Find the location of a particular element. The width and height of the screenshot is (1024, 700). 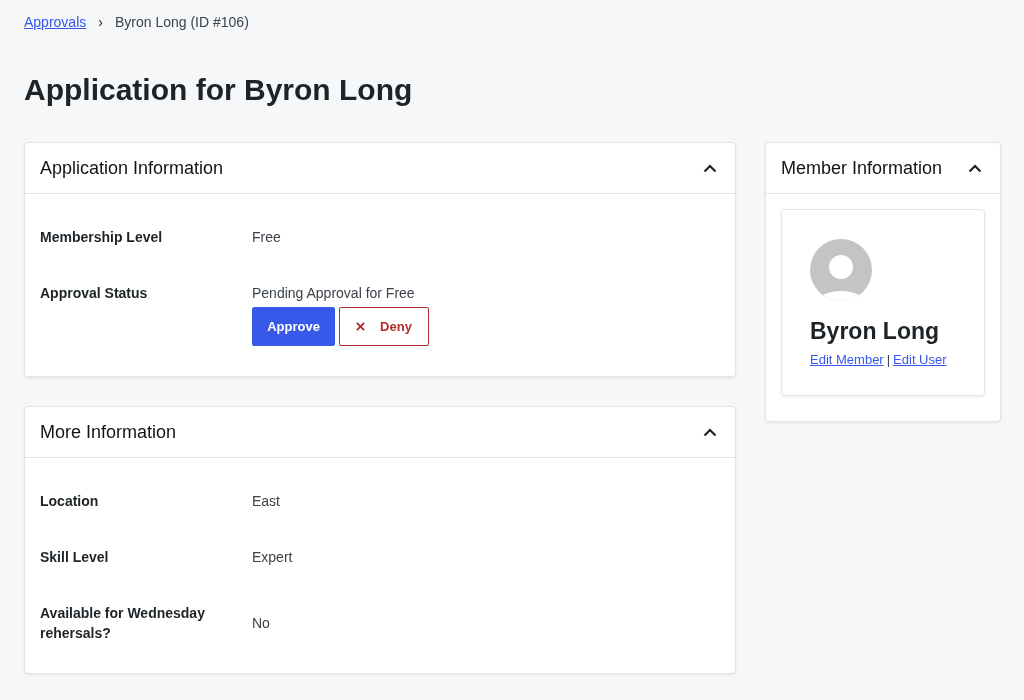

field-label: Available for Wednesday rehersals? is located at coordinates (122, 623).